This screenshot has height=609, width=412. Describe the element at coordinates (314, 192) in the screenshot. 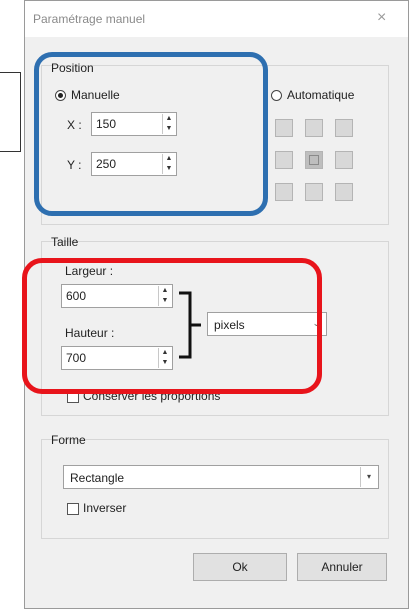

I see `anchor-bottom-center` at that location.